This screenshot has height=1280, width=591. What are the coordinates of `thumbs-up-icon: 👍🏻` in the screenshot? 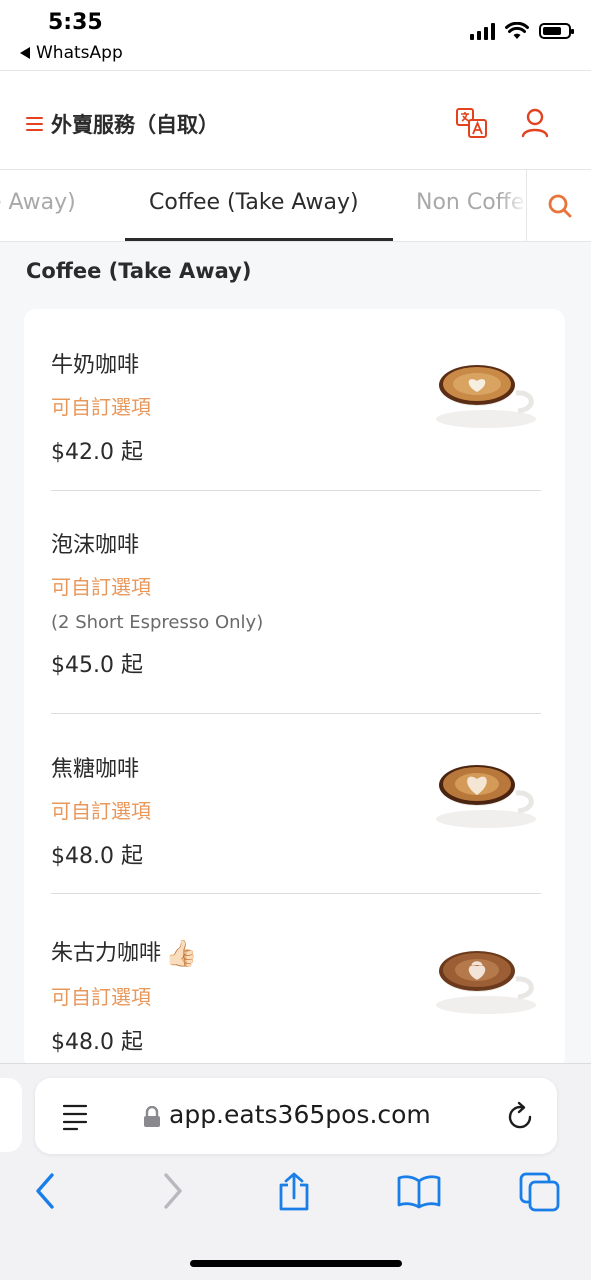 It's located at (181, 954).